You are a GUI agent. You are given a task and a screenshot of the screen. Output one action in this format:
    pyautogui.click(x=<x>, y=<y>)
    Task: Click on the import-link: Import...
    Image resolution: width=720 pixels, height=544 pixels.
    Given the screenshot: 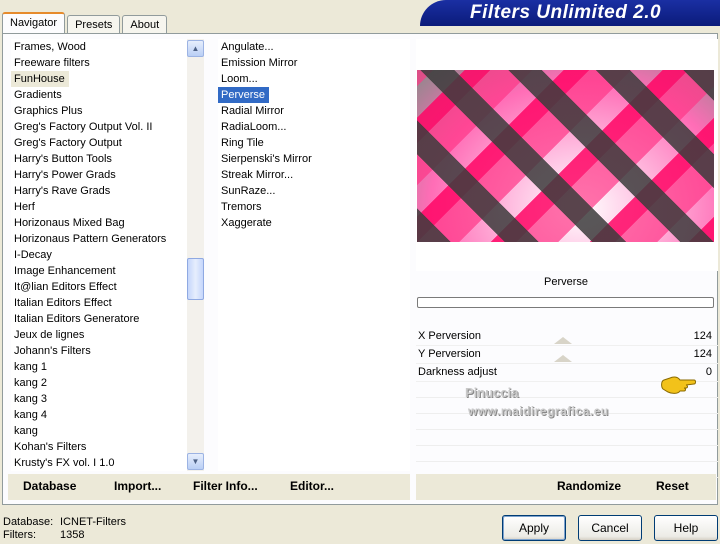 What is the action you would take?
    pyautogui.click(x=137, y=486)
    